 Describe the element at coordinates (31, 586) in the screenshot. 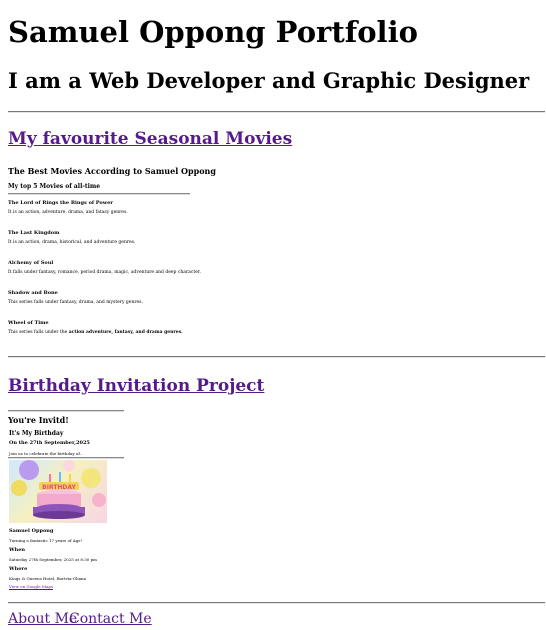

I see `google-maps-link: View on Google Maps` at that location.